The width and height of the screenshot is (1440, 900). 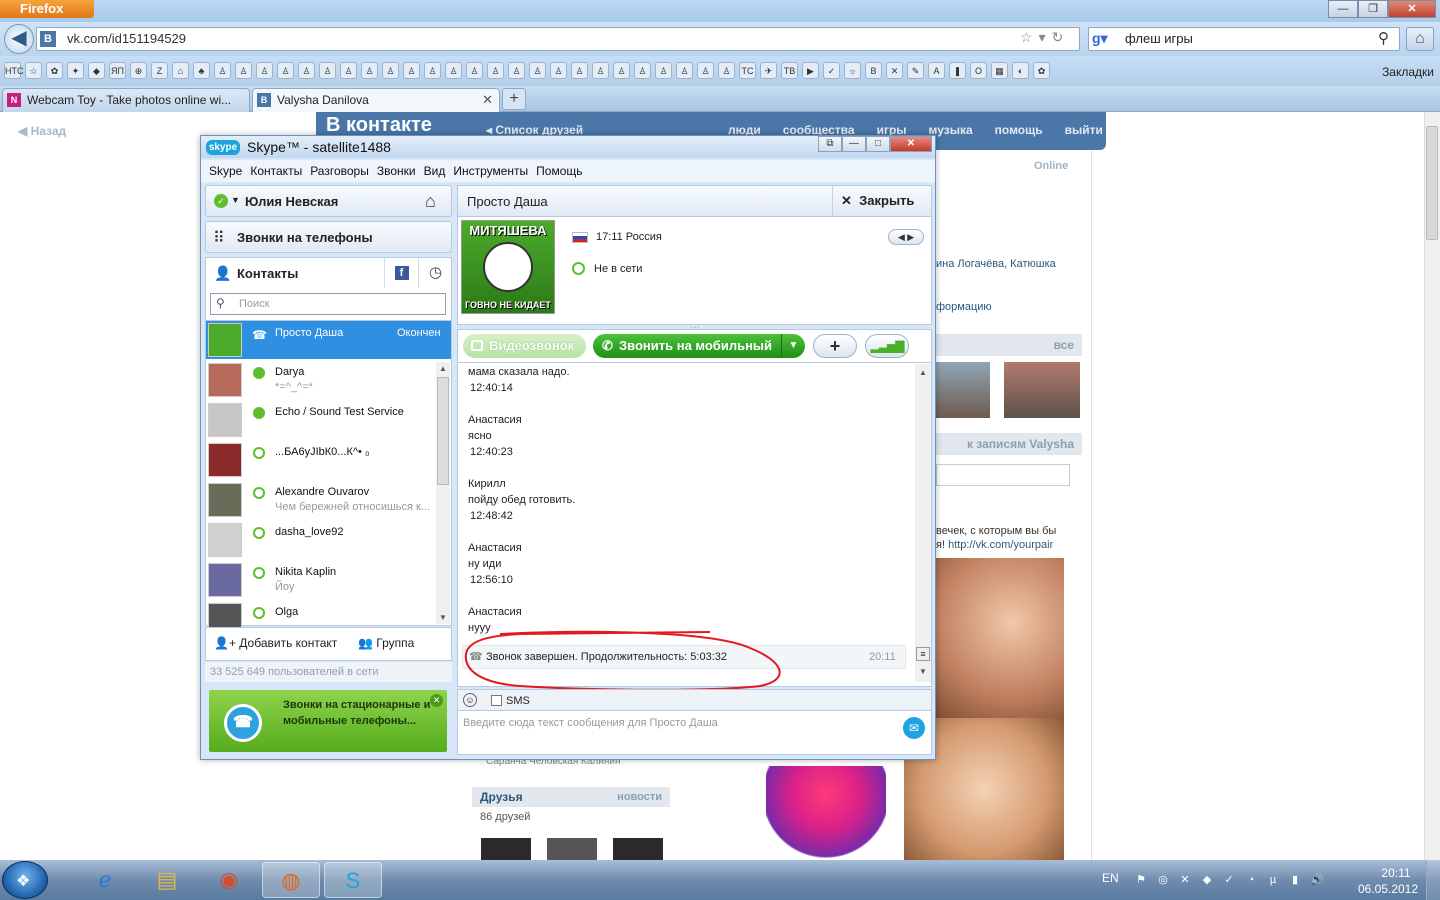 What do you see at coordinates (999, 70) in the screenshot?
I see `bookmark-icon: ▦` at bounding box center [999, 70].